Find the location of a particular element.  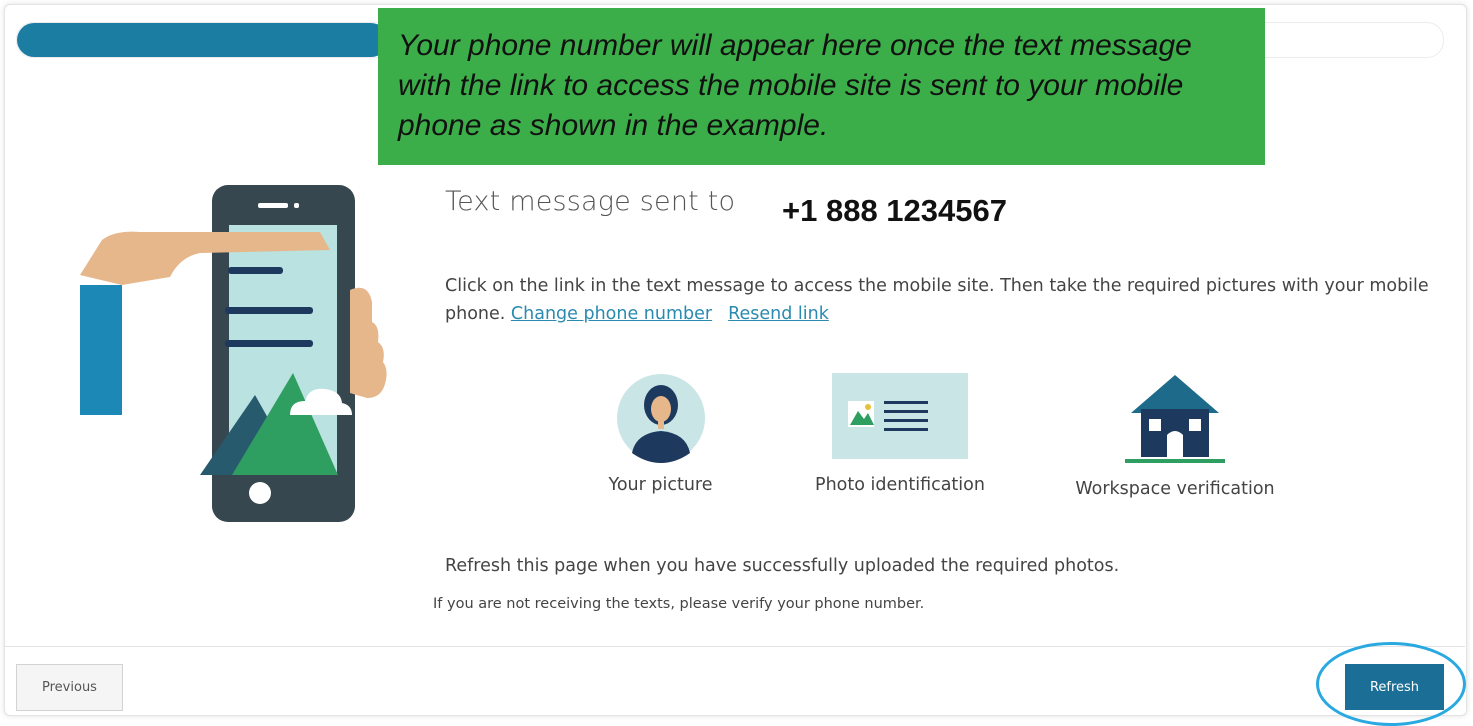

sleeve-shape is located at coordinates (101, 350).